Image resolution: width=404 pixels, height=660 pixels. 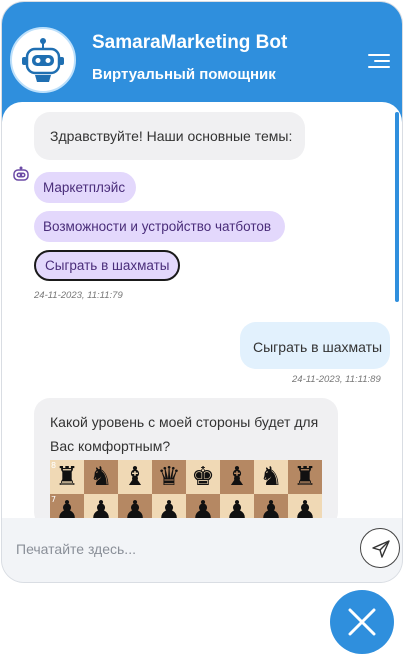 I want to click on composer, so click(x=202, y=550).